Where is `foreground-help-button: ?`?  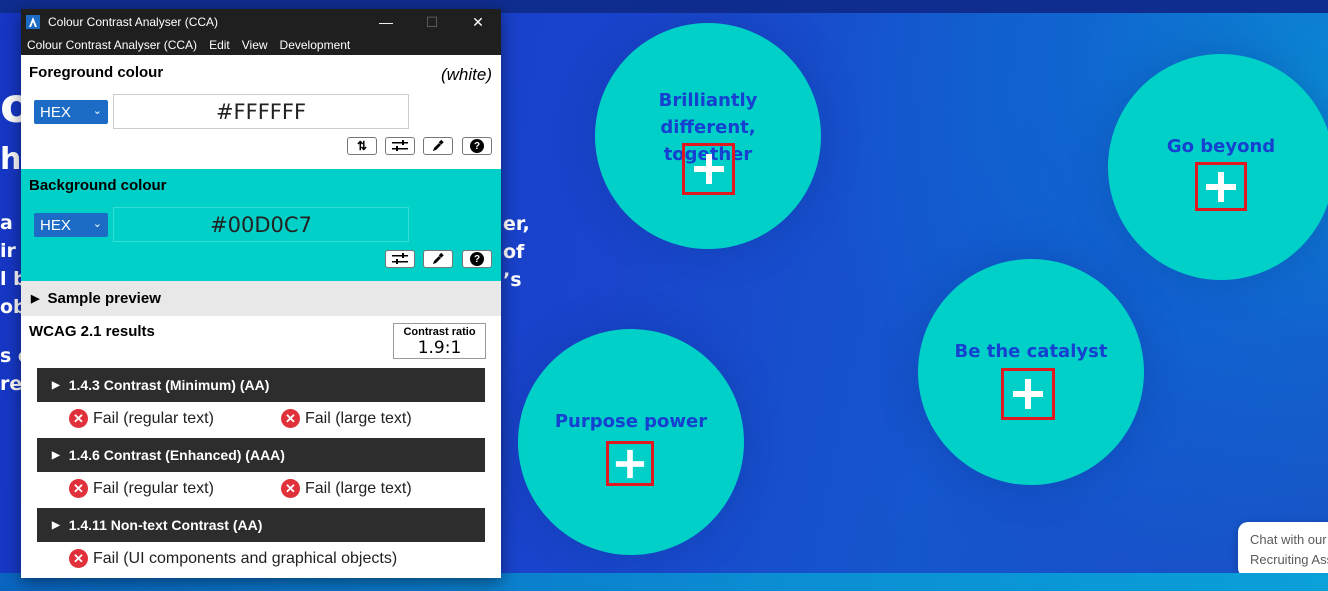
foreground-help-button: ? is located at coordinates (477, 146).